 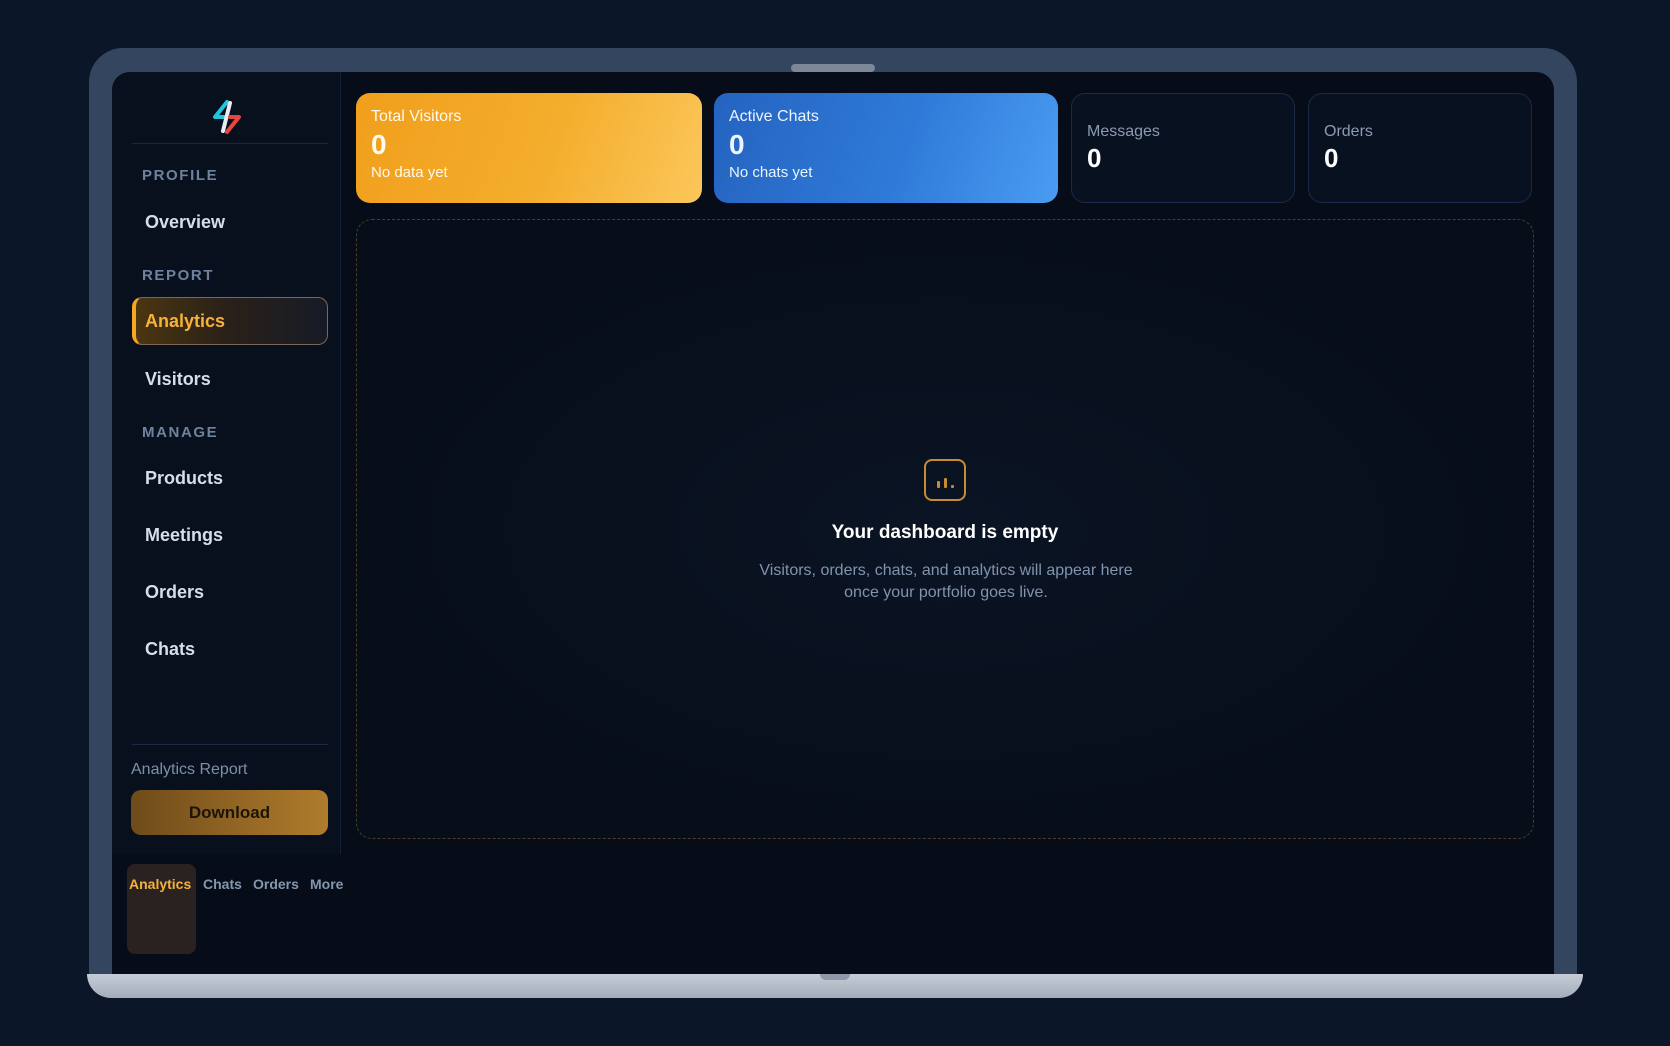 I want to click on tab-more: More, so click(x=326, y=884).